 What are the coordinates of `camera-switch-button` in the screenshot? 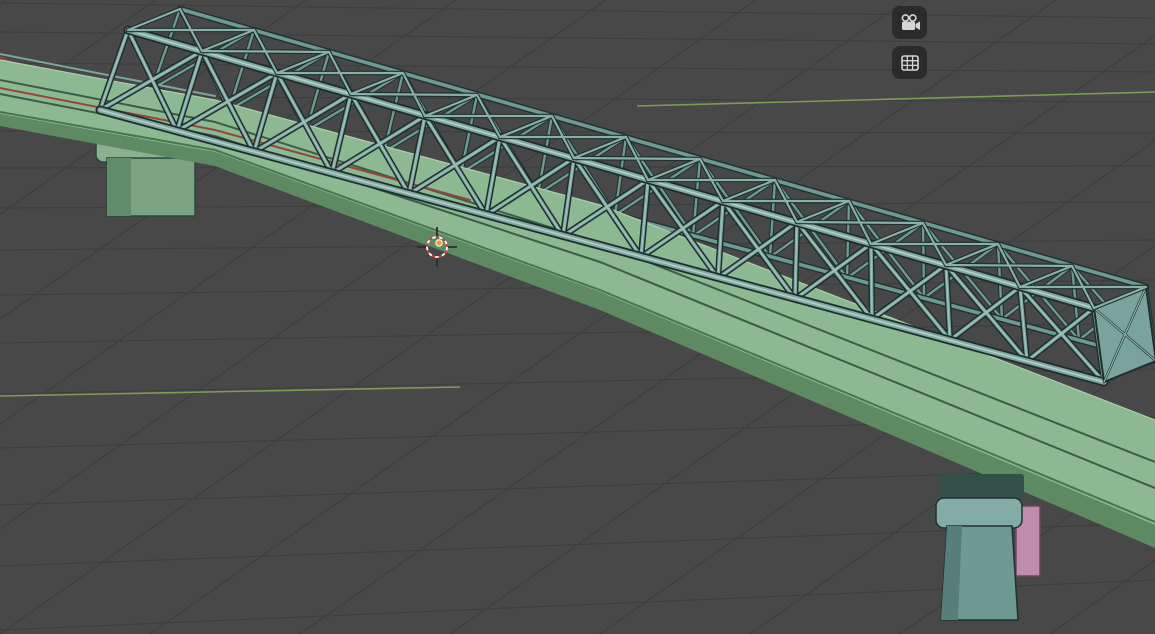 It's located at (909, 22).